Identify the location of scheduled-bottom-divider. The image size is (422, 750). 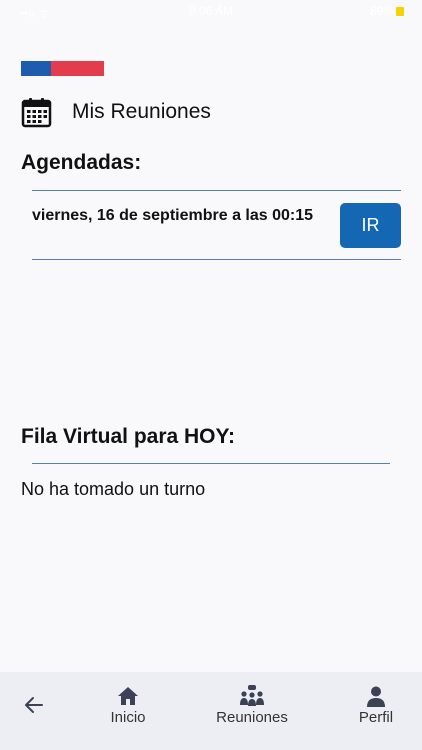
(216, 259).